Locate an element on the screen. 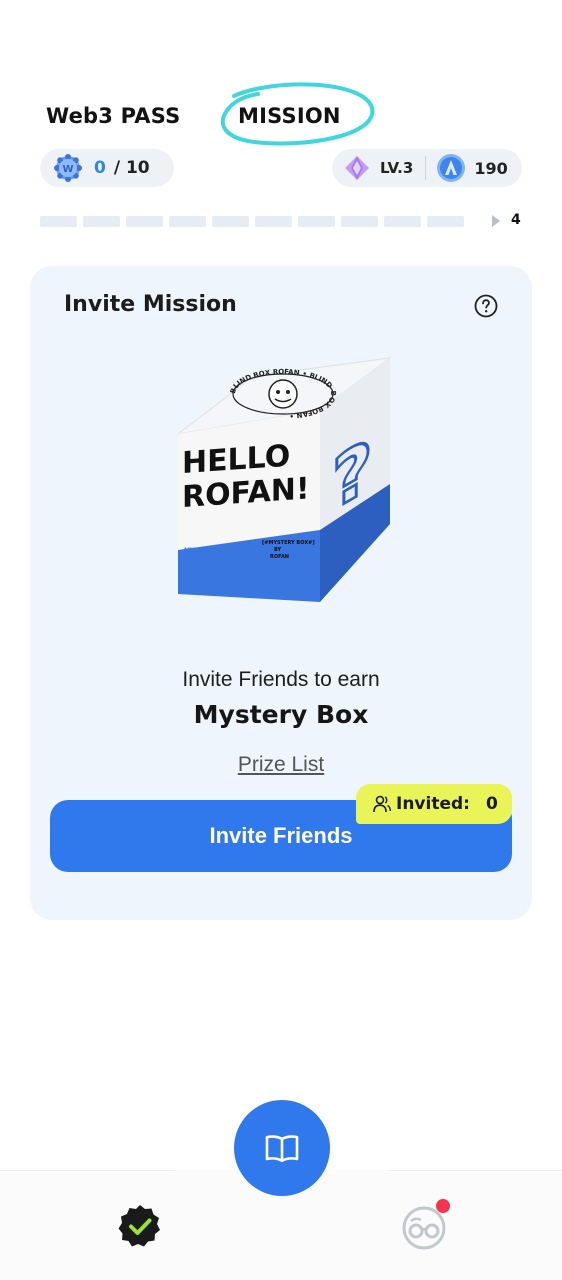  active-tab-highlight is located at coordinates (297, 114).